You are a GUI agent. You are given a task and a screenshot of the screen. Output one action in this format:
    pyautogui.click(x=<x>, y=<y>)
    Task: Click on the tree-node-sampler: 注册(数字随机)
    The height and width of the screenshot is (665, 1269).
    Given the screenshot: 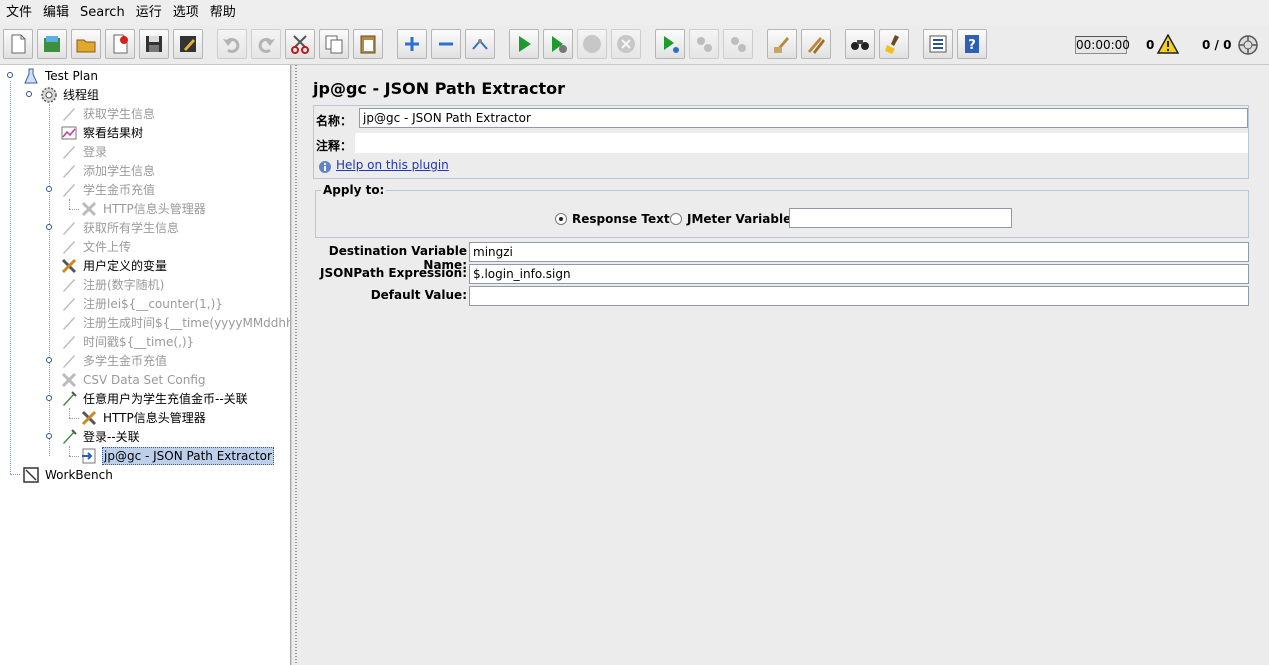 What is the action you would take?
    pyautogui.click(x=112, y=284)
    